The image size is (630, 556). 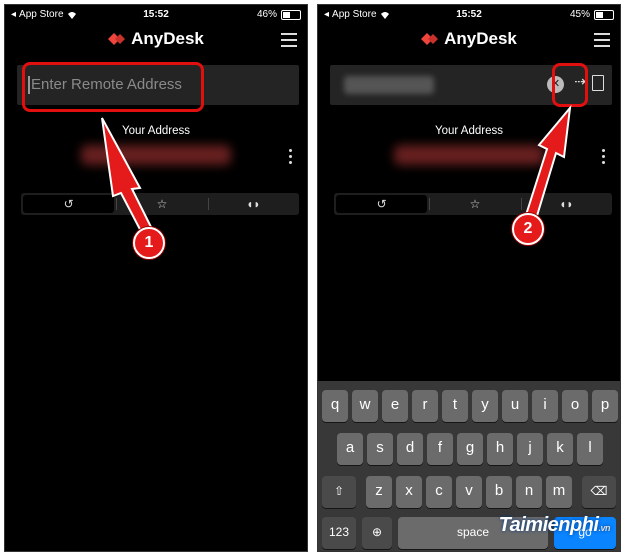 What do you see at coordinates (485, 406) in the screenshot?
I see `key-y: y` at bounding box center [485, 406].